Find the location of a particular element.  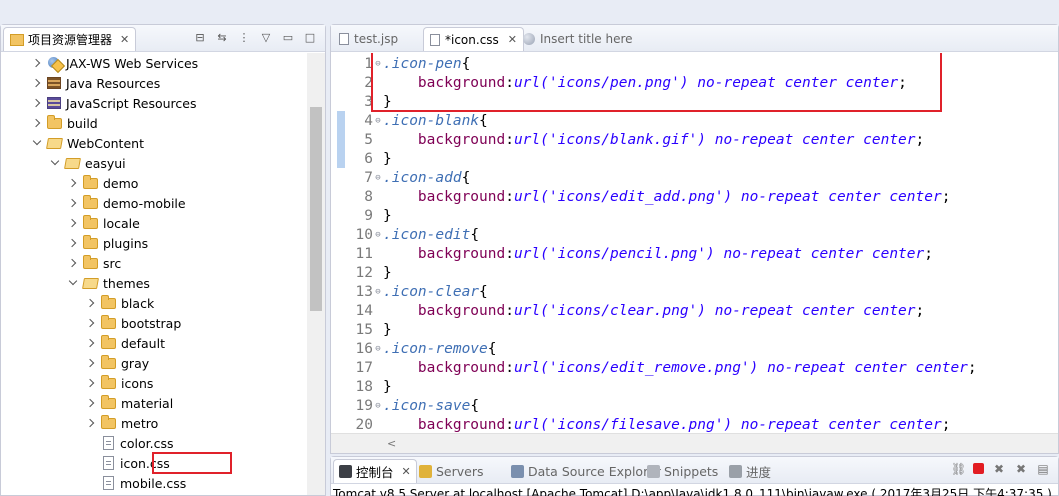

editor-tab: *icon.css ✕ is located at coordinates (474, 39).